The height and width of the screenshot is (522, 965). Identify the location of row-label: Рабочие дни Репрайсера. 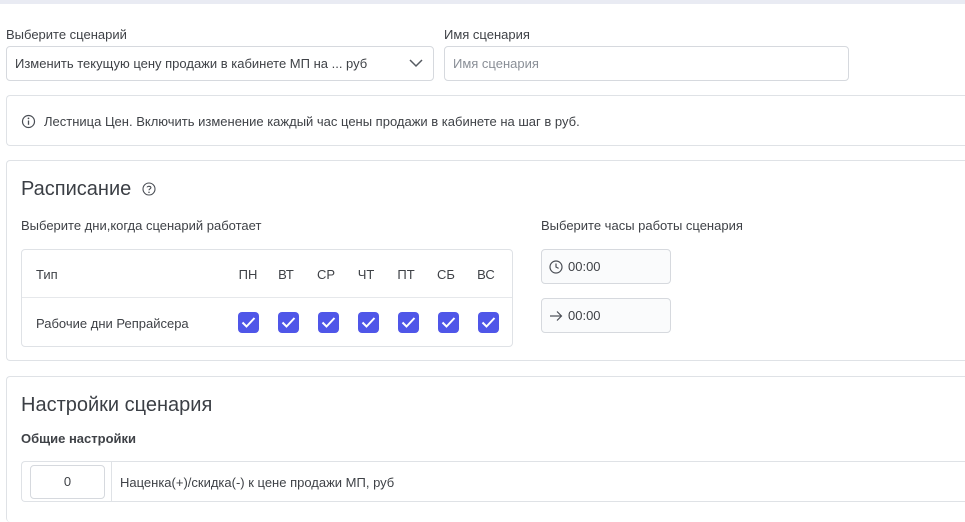
(112, 323).